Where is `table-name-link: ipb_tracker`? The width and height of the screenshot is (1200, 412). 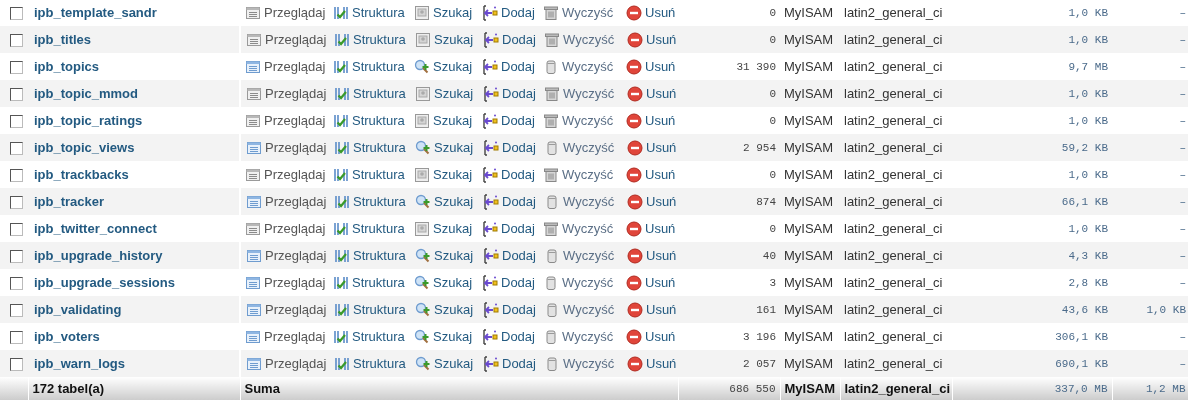 table-name-link: ipb_tracker is located at coordinates (68, 201).